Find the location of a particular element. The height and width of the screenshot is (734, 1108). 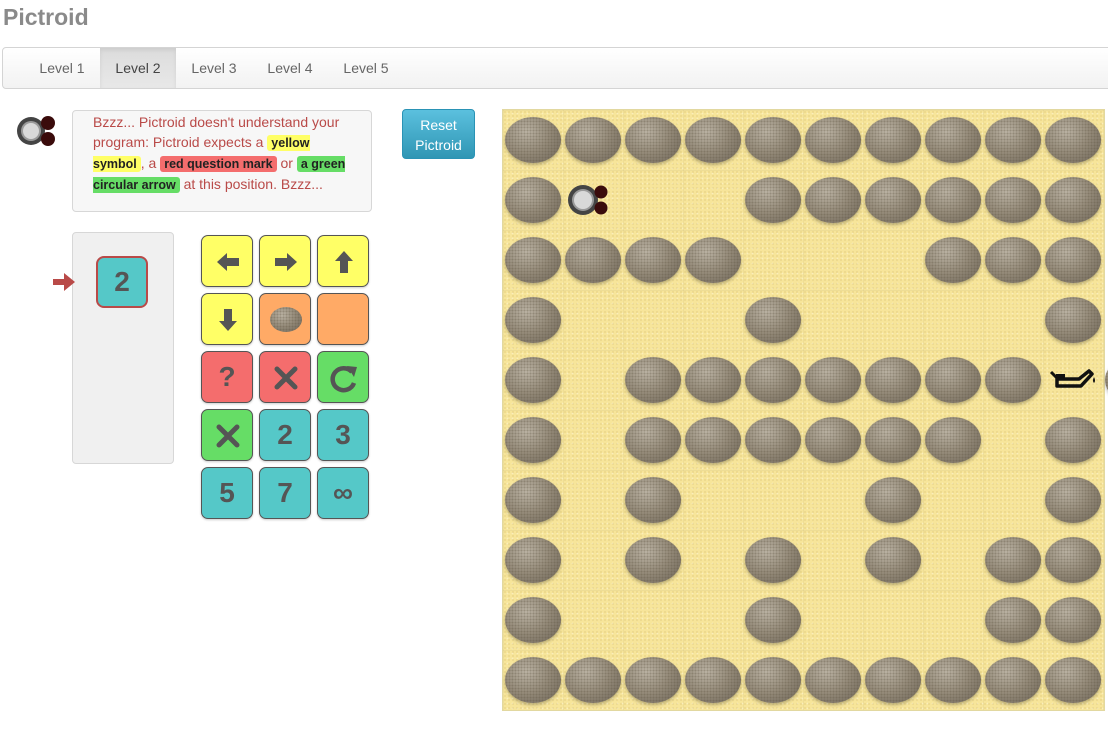

reset-pictroid-button: Reset Pictroid is located at coordinates (438, 134).